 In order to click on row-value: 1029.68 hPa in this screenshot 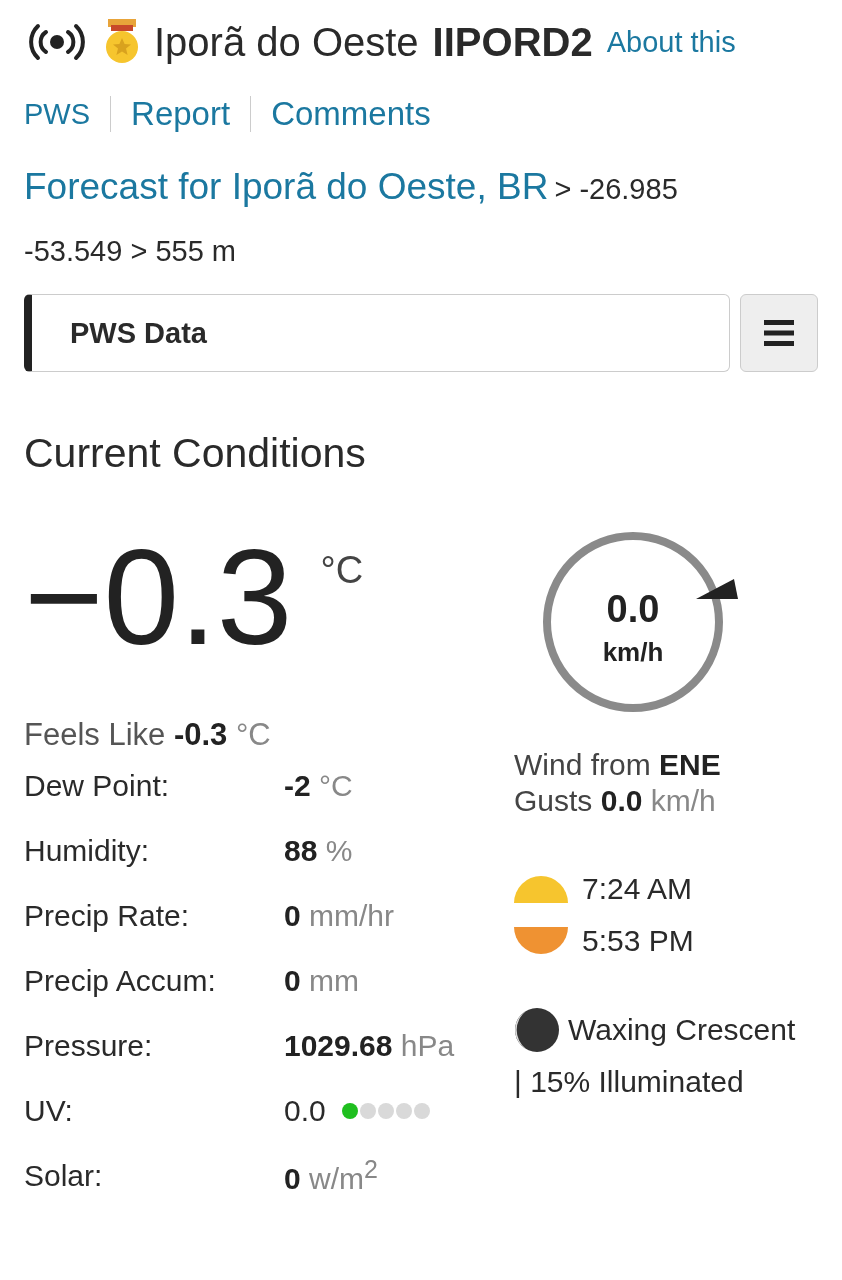, I will do `click(369, 1045)`.